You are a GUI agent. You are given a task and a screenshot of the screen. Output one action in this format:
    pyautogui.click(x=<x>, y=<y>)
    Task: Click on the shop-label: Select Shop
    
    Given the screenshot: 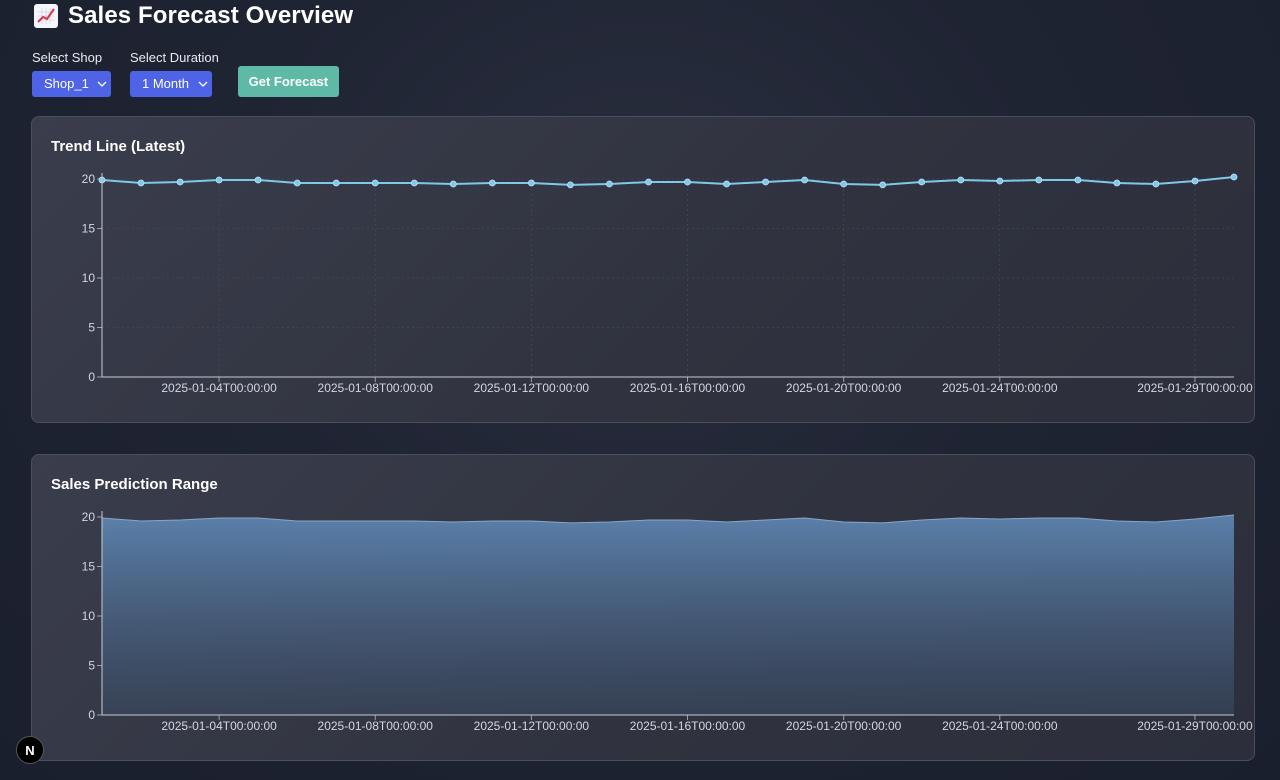 What is the action you would take?
    pyautogui.click(x=67, y=57)
    